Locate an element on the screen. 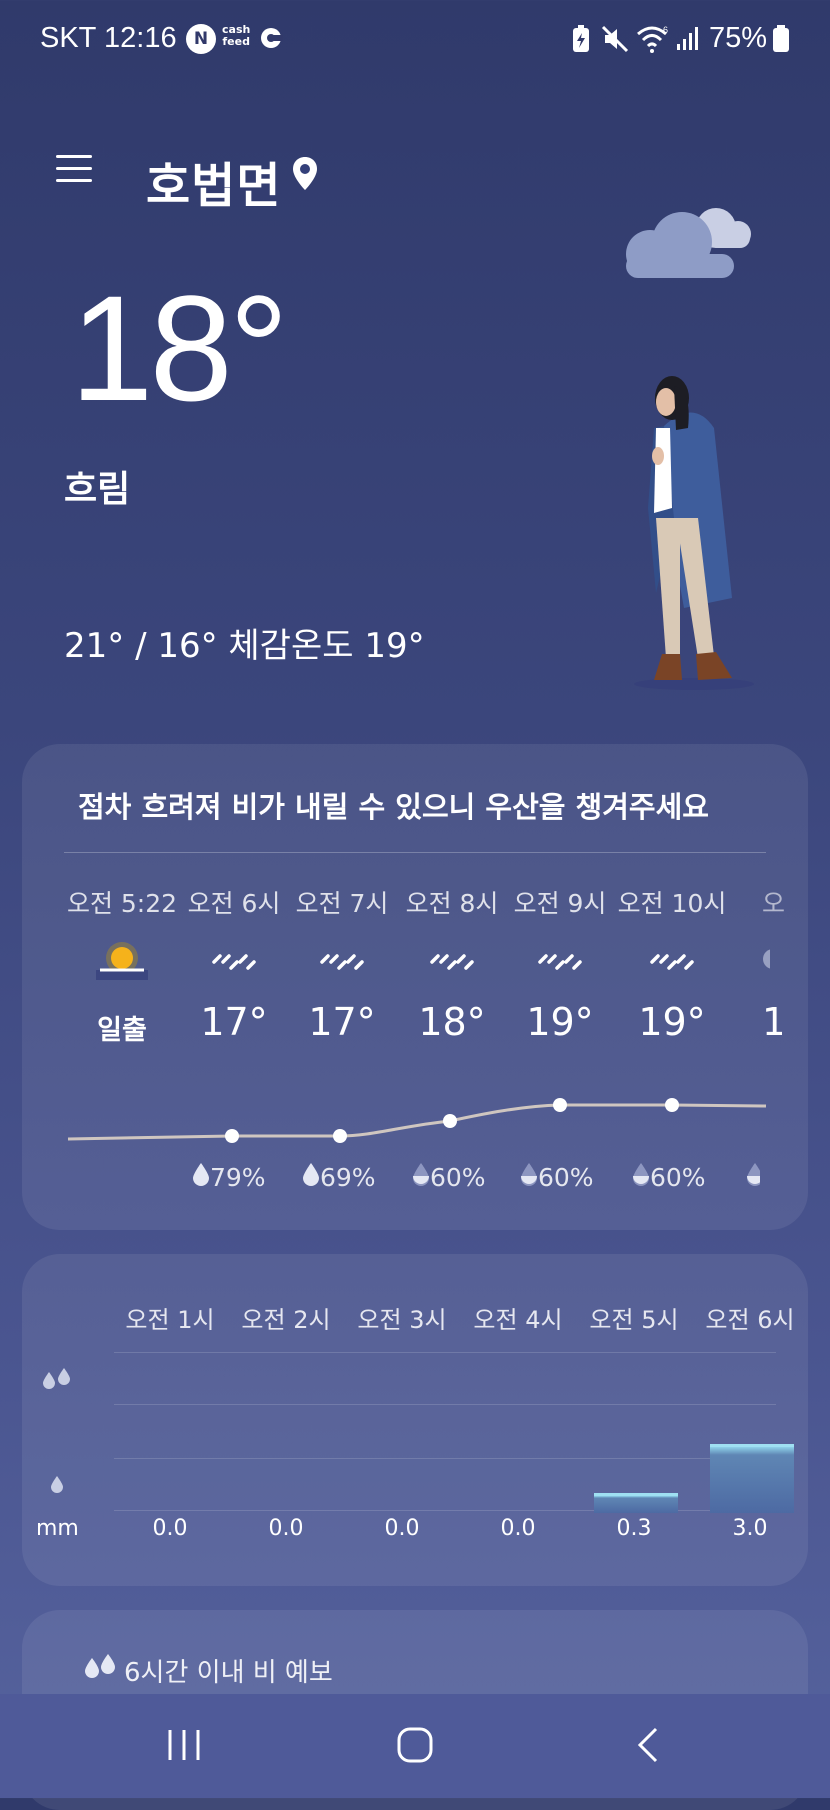 This screenshot has height=1810, width=830. app-notification-icon is located at coordinates (272, 38).